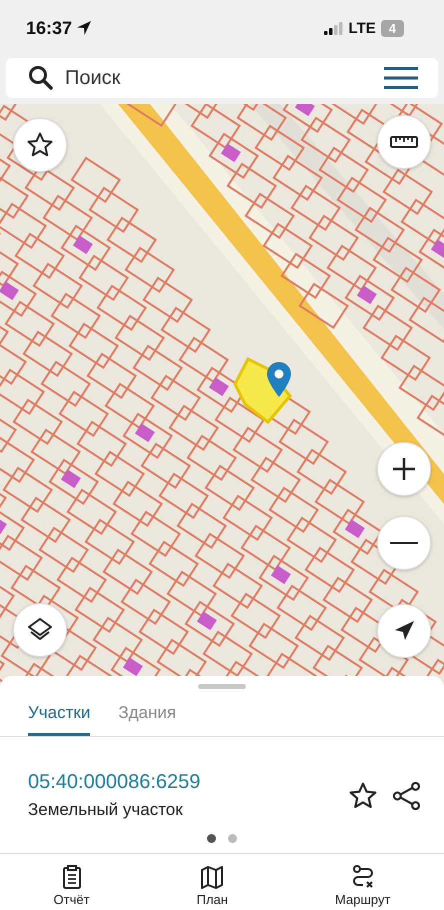  Describe the element at coordinates (84, 28) in the screenshot. I see `location-arrow-icon` at that location.